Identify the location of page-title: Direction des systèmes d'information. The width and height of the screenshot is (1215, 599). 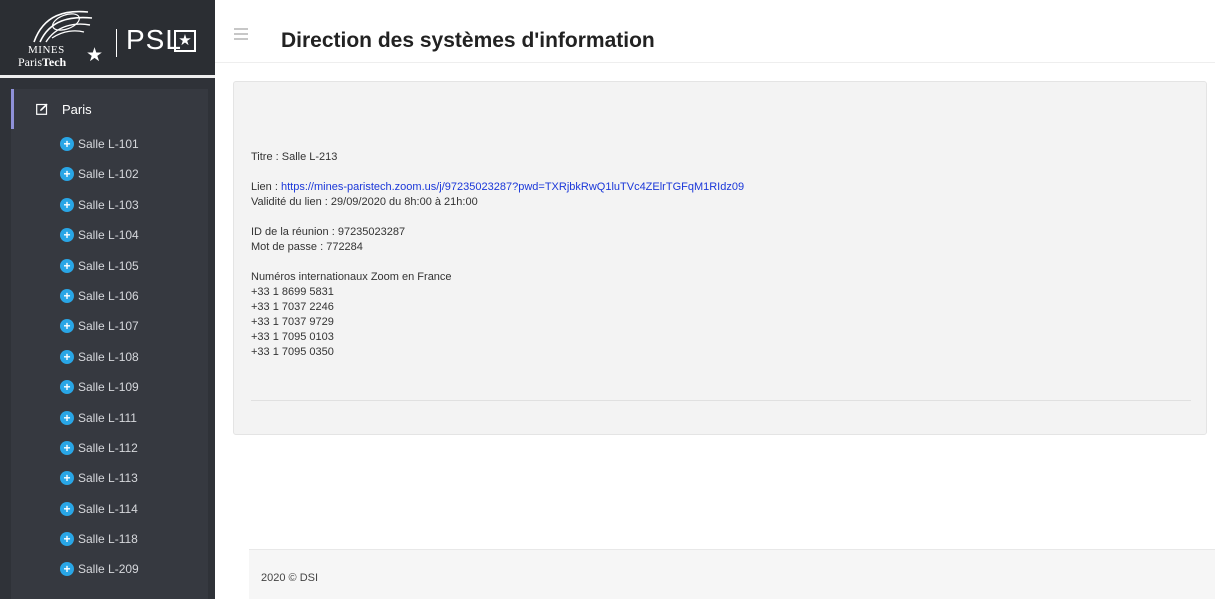
(468, 40).